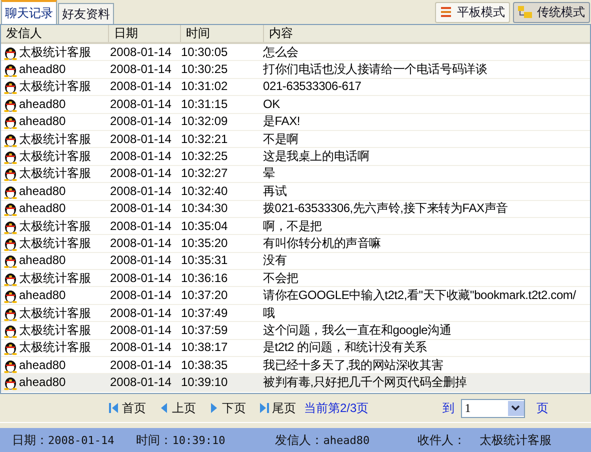 The width and height of the screenshot is (591, 452). What do you see at coordinates (281, 139) in the screenshot?
I see `table-cell-text: 不是啊` at bounding box center [281, 139].